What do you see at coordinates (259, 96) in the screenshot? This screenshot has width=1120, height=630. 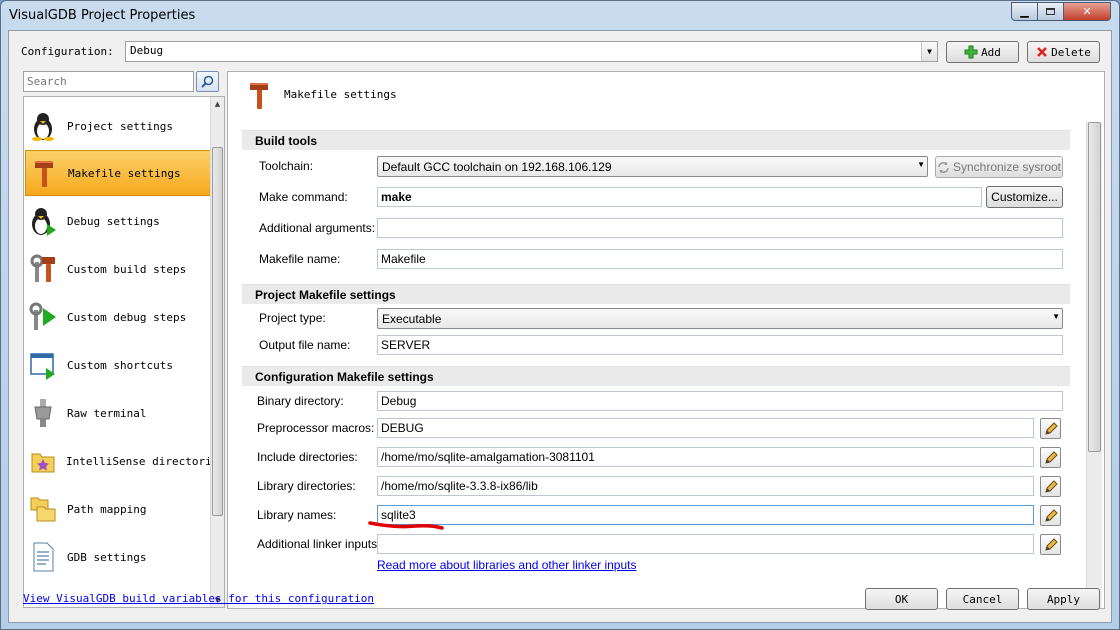 I see `makefile-hammer-icon` at bounding box center [259, 96].